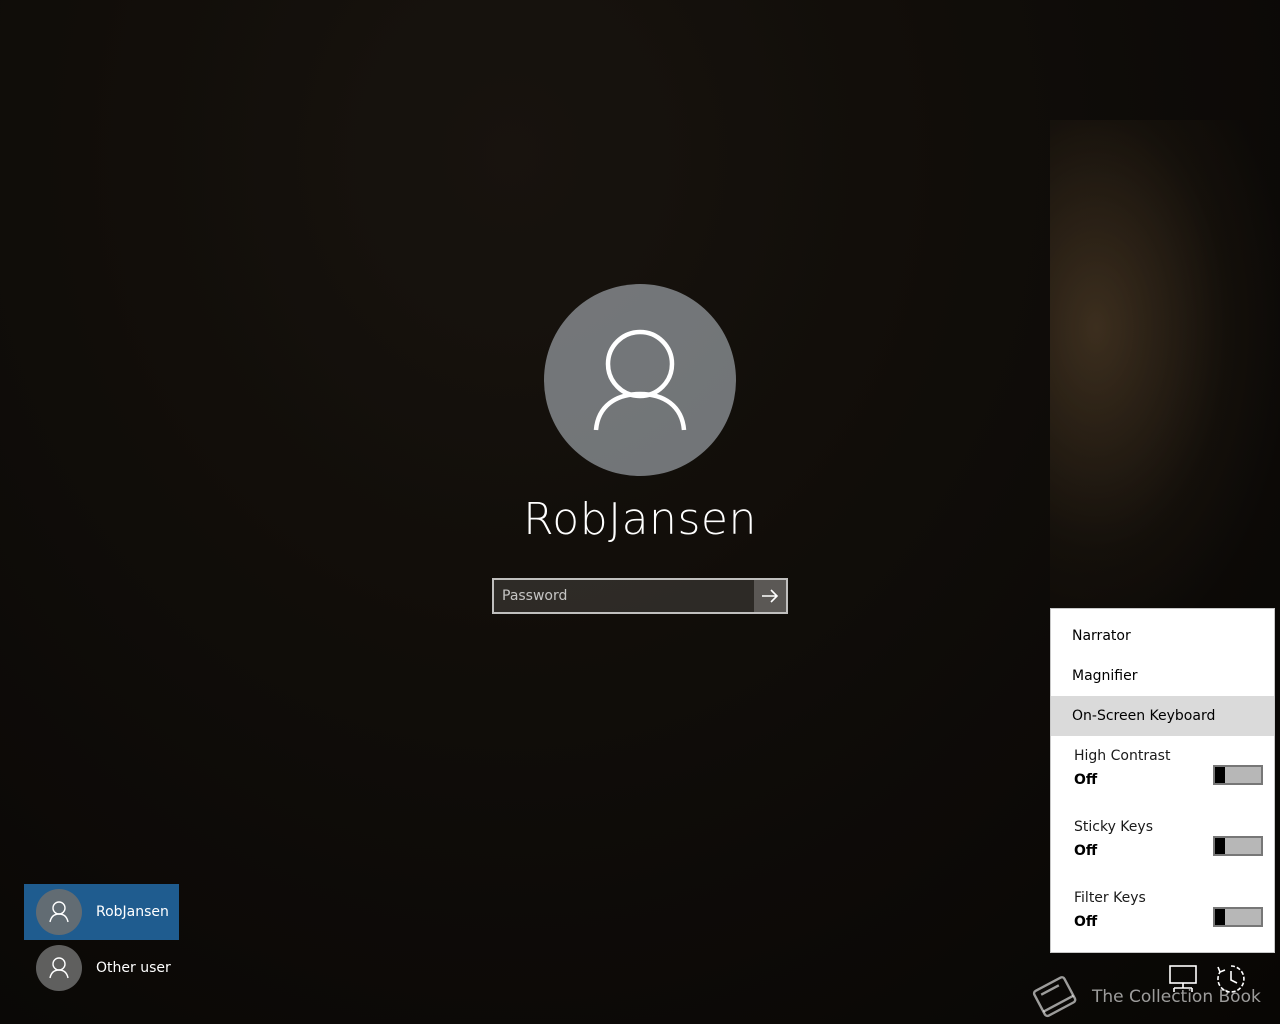 The width and height of the screenshot is (1280, 1024). Describe the element at coordinates (1122, 756) in the screenshot. I see `toggle-label: High Contrast` at that location.